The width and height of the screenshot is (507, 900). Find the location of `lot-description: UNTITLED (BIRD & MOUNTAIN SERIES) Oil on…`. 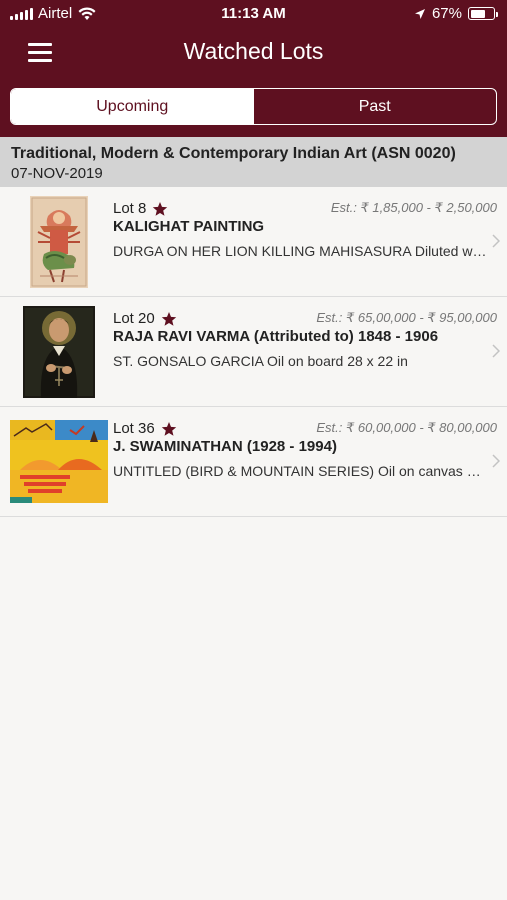

lot-description: UNTITLED (BIRD & MOUNTAIN SERIES) Oil on… is located at coordinates (300, 471).